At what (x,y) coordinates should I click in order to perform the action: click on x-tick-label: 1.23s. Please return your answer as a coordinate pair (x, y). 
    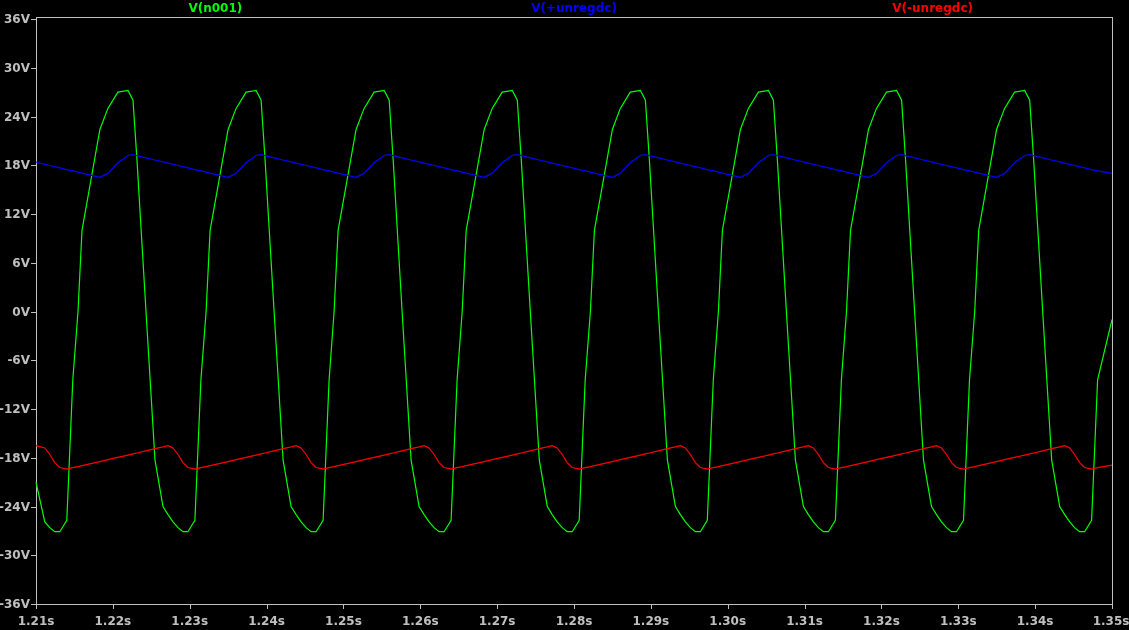
    Looking at the image, I should click on (190, 621).